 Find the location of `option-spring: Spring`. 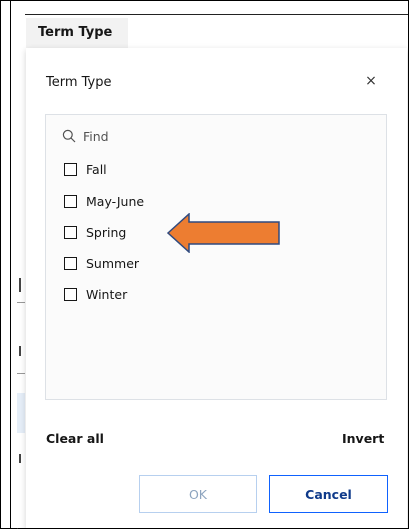

option-spring: Spring is located at coordinates (95, 232).